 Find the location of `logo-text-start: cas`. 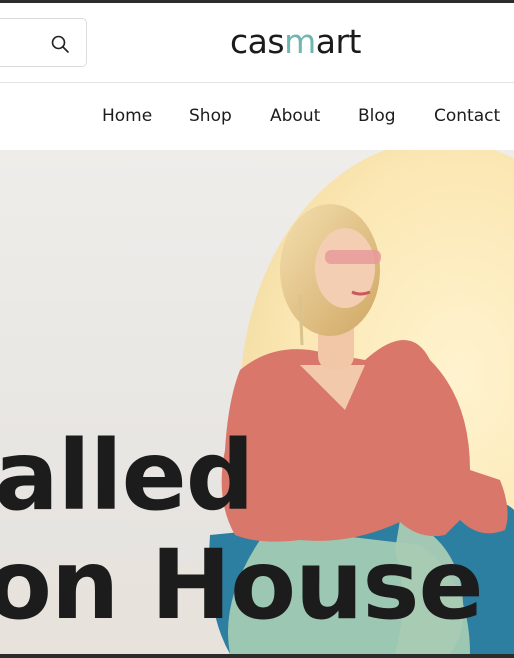

logo-text-start: cas is located at coordinates (257, 41).